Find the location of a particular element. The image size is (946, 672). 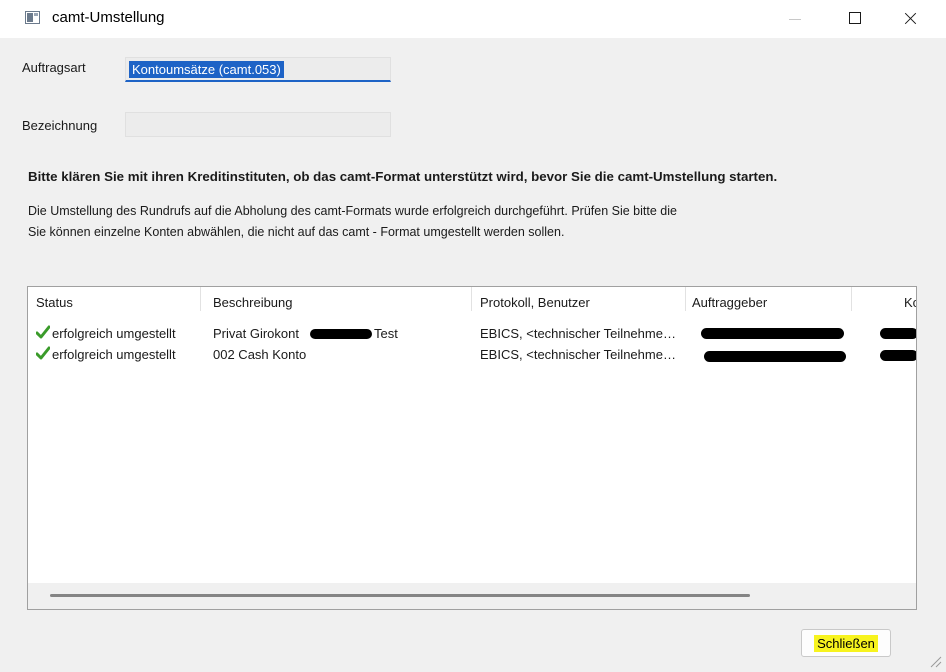

column-header-auftraggeber: Auftraggeber is located at coordinates (729, 302).